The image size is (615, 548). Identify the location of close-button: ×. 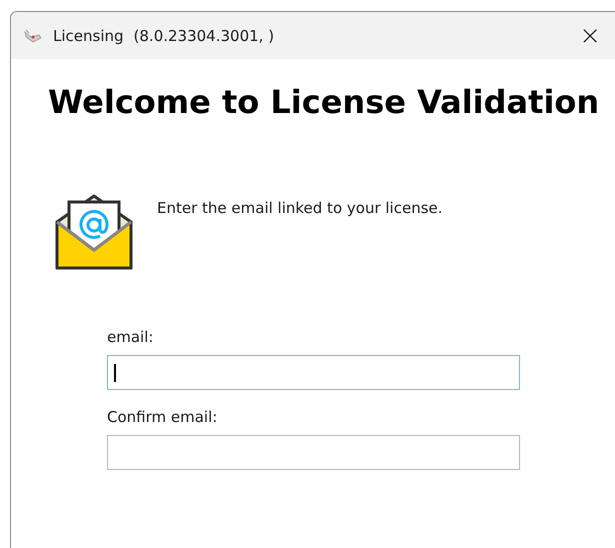
(590, 35).